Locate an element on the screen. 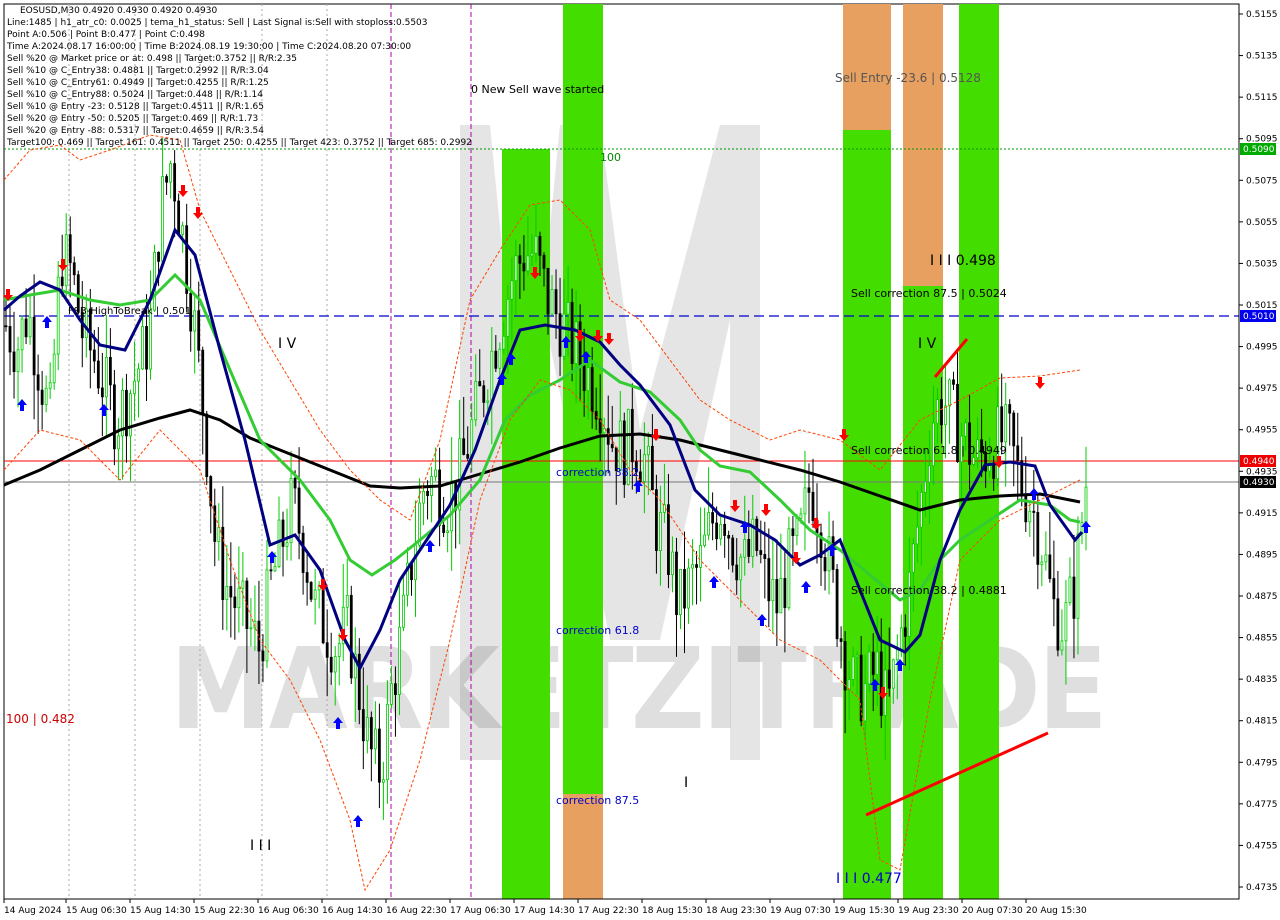 This screenshot has width=1280, height=920. label-100: 100 is located at coordinates (610, 157).